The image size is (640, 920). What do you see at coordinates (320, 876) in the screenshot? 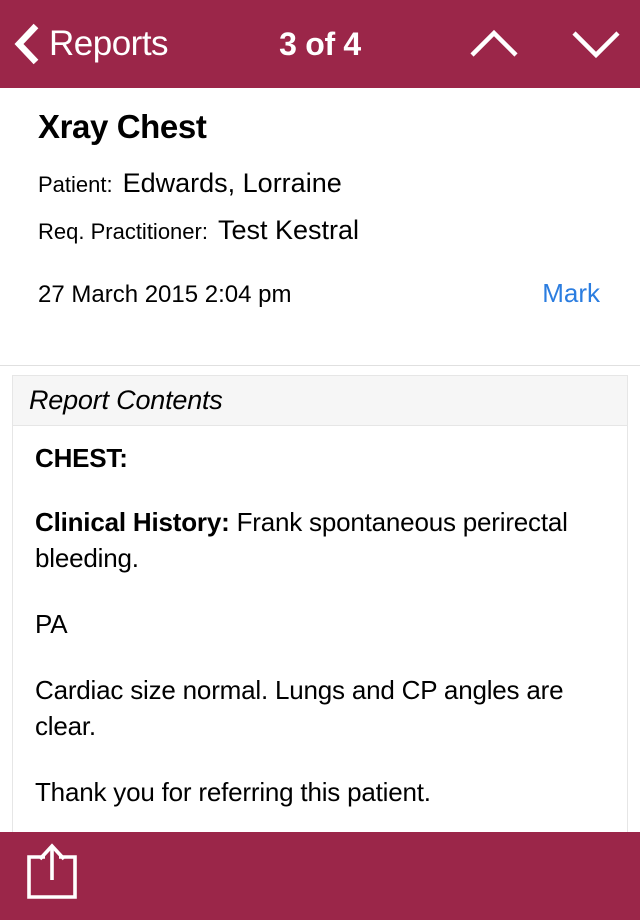
I see `bottom-toolbar` at bounding box center [320, 876].